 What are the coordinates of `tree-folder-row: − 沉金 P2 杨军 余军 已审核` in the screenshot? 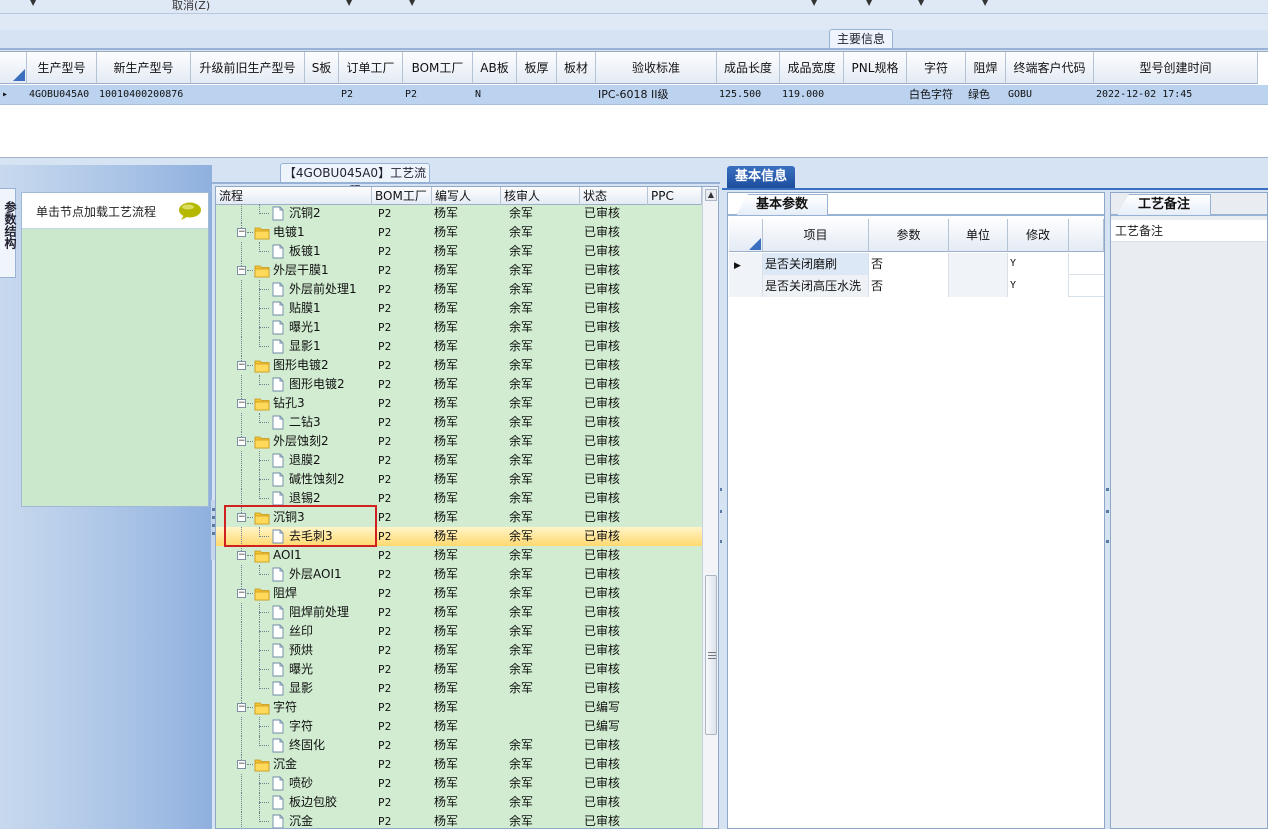 It's located at (459, 764).